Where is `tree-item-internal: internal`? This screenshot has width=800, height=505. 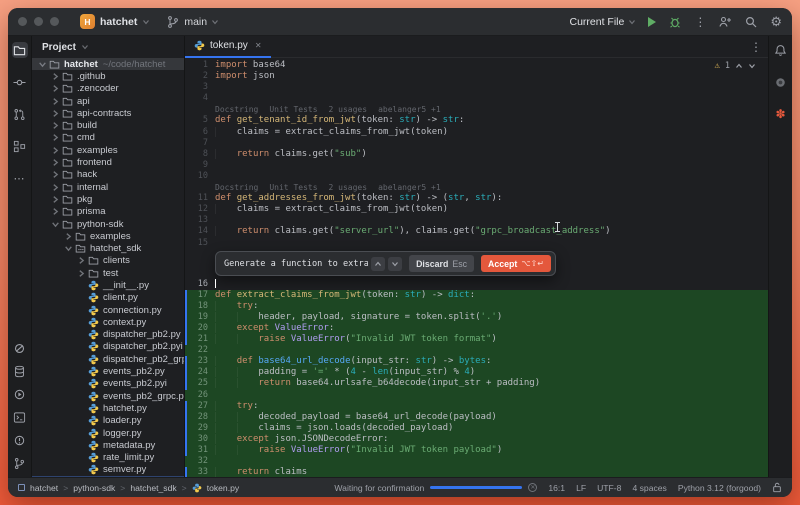
tree-item-internal: internal is located at coordinates (108, 187).